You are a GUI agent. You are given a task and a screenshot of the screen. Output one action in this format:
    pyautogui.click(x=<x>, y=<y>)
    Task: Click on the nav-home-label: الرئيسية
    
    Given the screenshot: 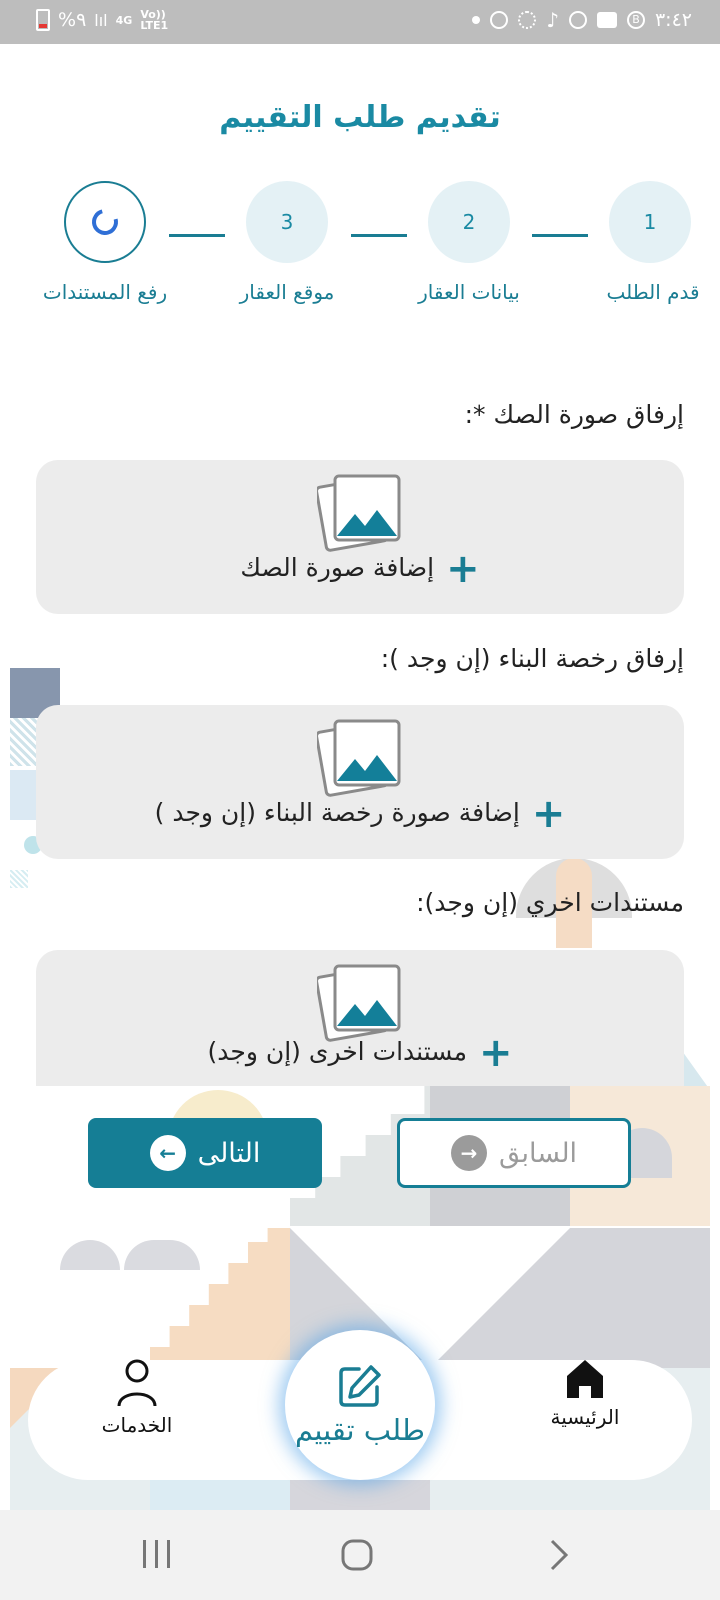 What is the action you would take?
    pyautogui.click(x=585, y=1417)
    